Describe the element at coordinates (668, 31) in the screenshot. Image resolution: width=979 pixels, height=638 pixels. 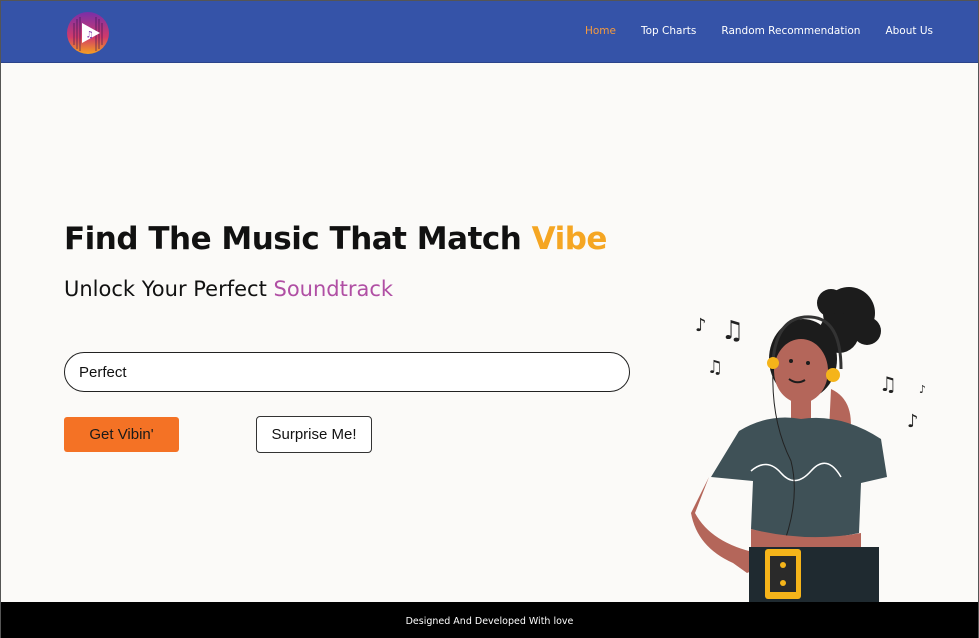
I see `nav-top-charts: Top Charts` at that location.